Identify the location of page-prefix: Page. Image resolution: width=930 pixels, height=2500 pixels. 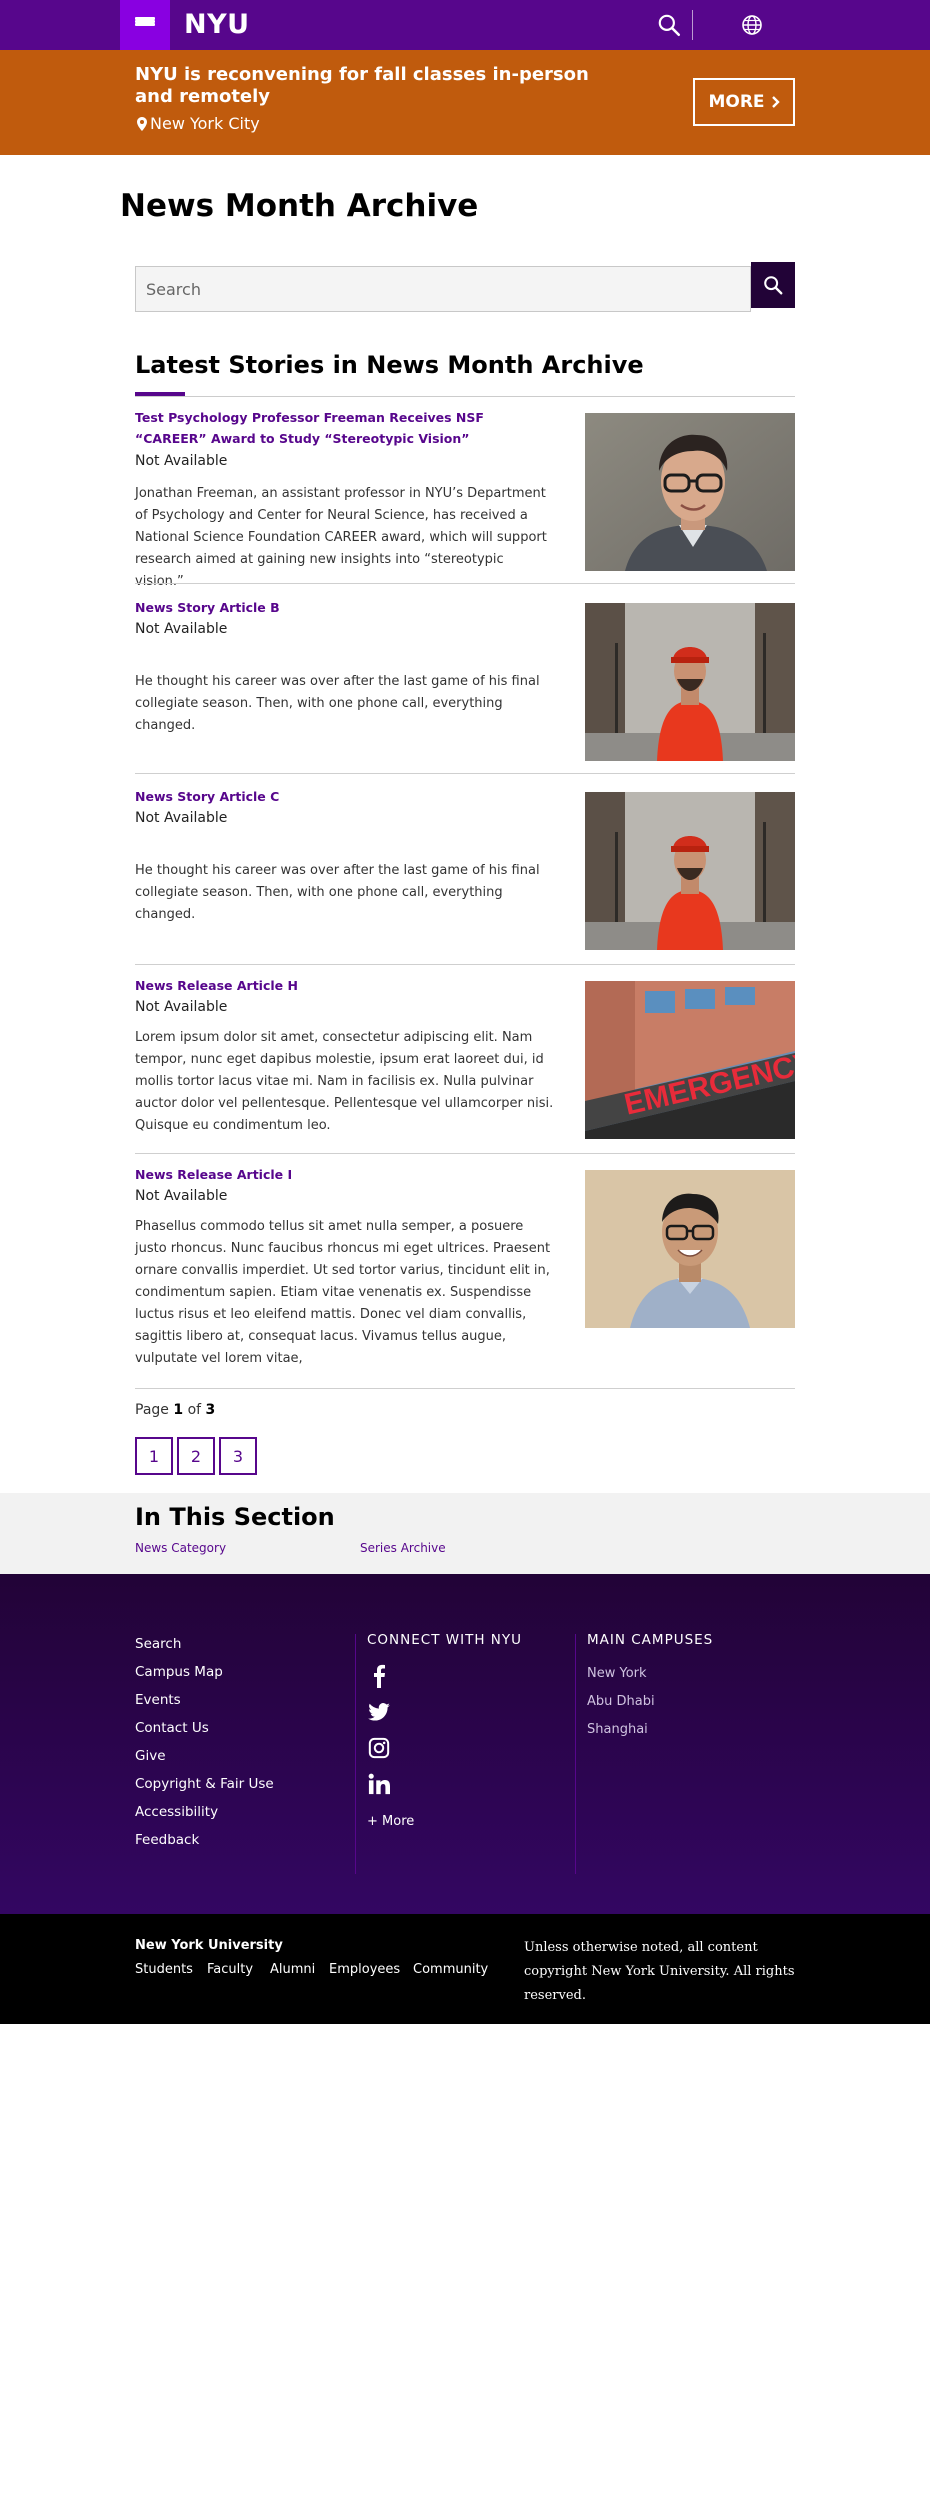
(152, 1410).